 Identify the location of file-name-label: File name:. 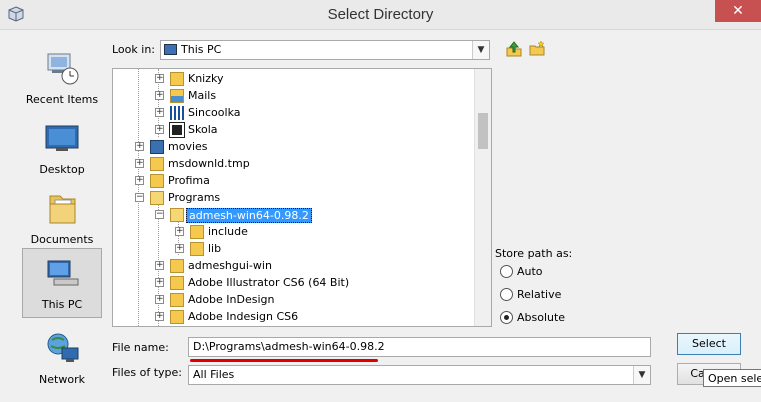
(140, 347).